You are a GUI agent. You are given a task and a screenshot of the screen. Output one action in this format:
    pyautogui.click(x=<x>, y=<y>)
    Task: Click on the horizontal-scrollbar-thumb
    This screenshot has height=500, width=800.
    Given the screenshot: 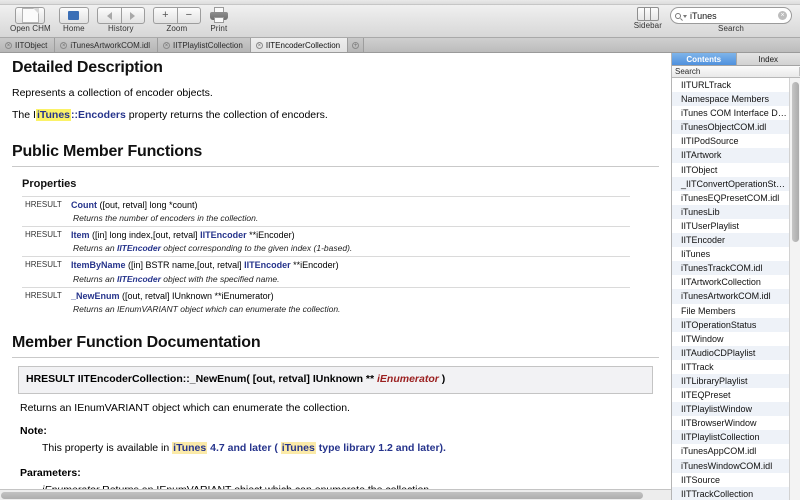 What is the action you would take?
    pyautogui.click(x=322, y=495)
    